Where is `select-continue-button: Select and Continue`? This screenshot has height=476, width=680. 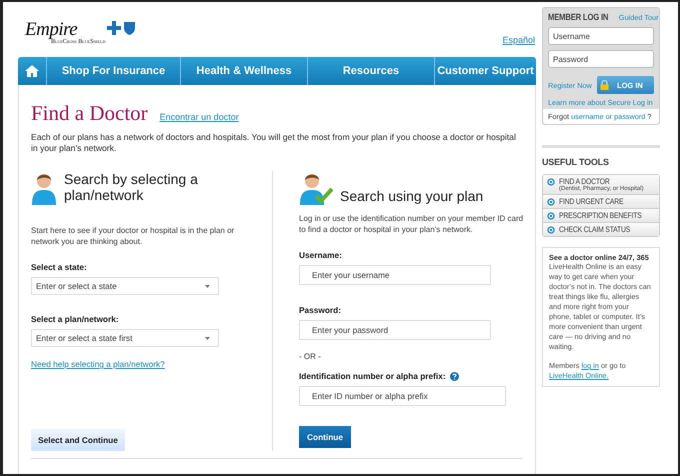
select-continue-button: Select and Continue is located at coordinates (78, 440).